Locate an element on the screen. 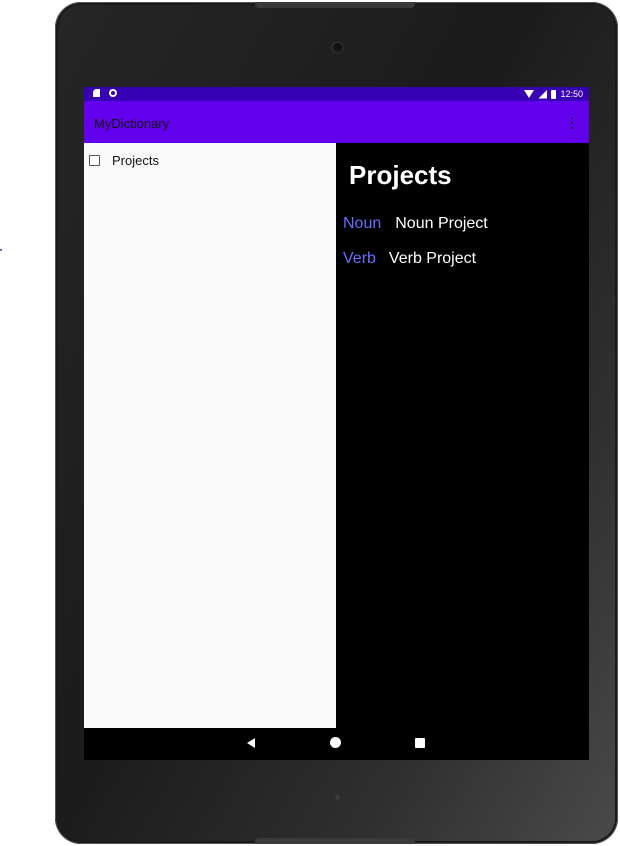 The image size is (620, 846). status-bar: 12:50 is located at coordinates (336, 94).